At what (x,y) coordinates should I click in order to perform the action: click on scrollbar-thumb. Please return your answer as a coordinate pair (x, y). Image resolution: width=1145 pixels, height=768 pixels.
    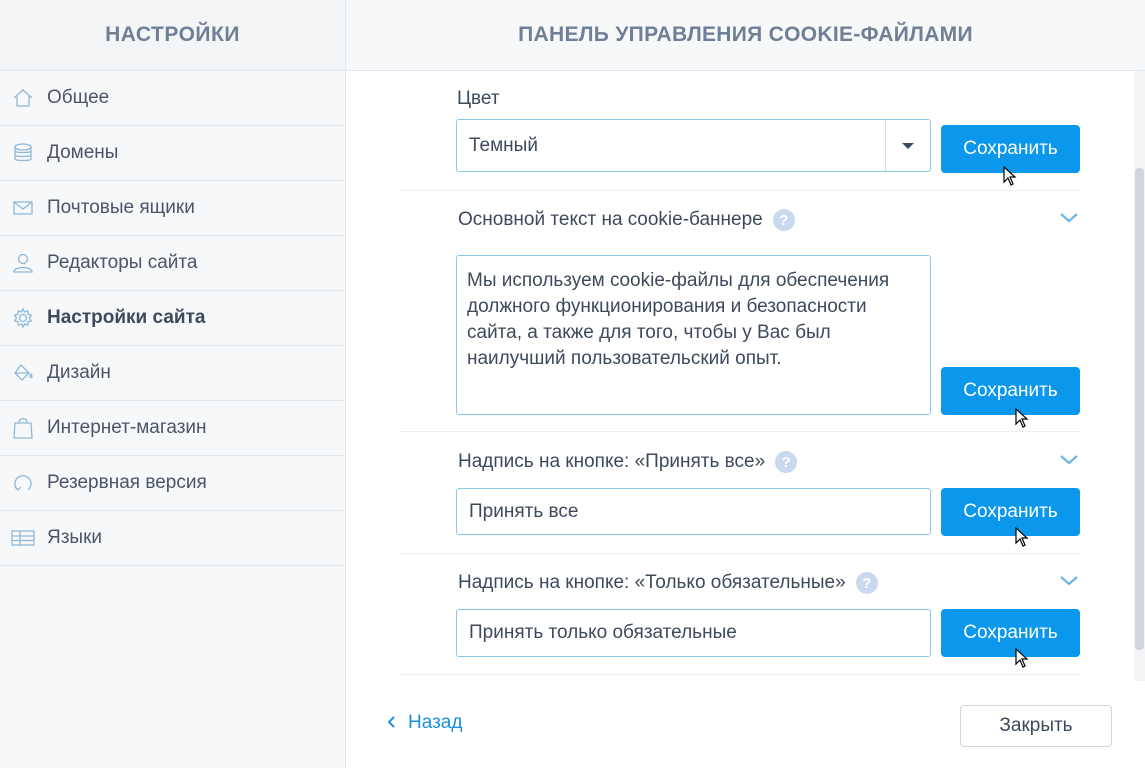
    Looking at the image, I should click on (1139, 409).